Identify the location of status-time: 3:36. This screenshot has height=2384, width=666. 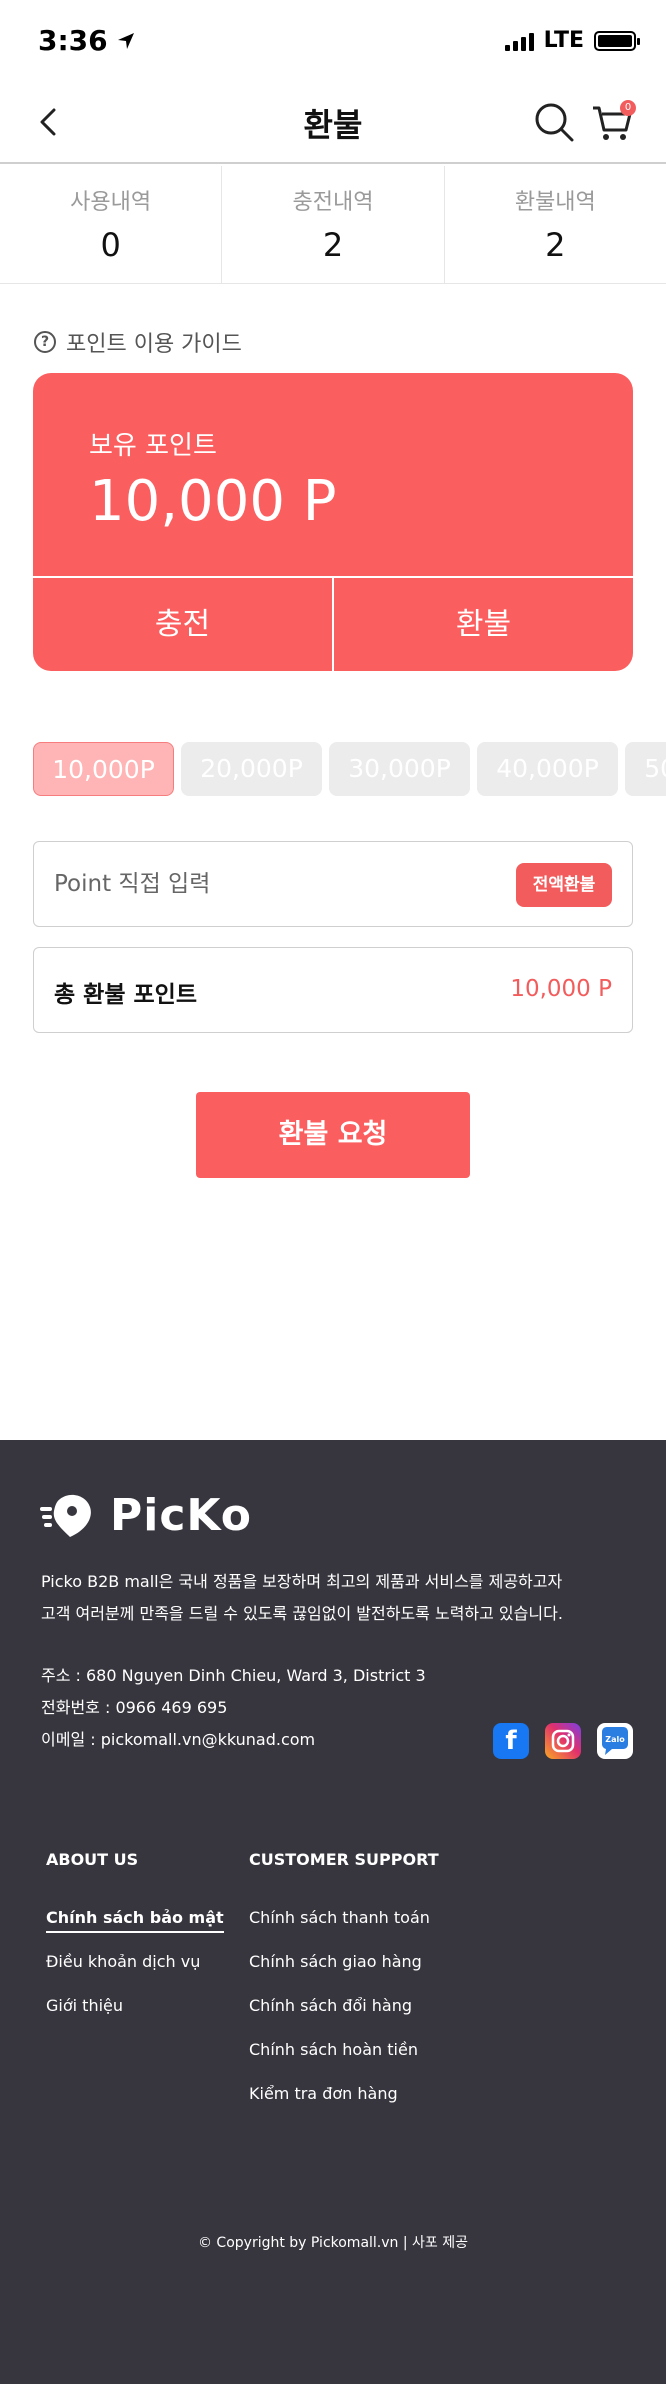
(87, 40).